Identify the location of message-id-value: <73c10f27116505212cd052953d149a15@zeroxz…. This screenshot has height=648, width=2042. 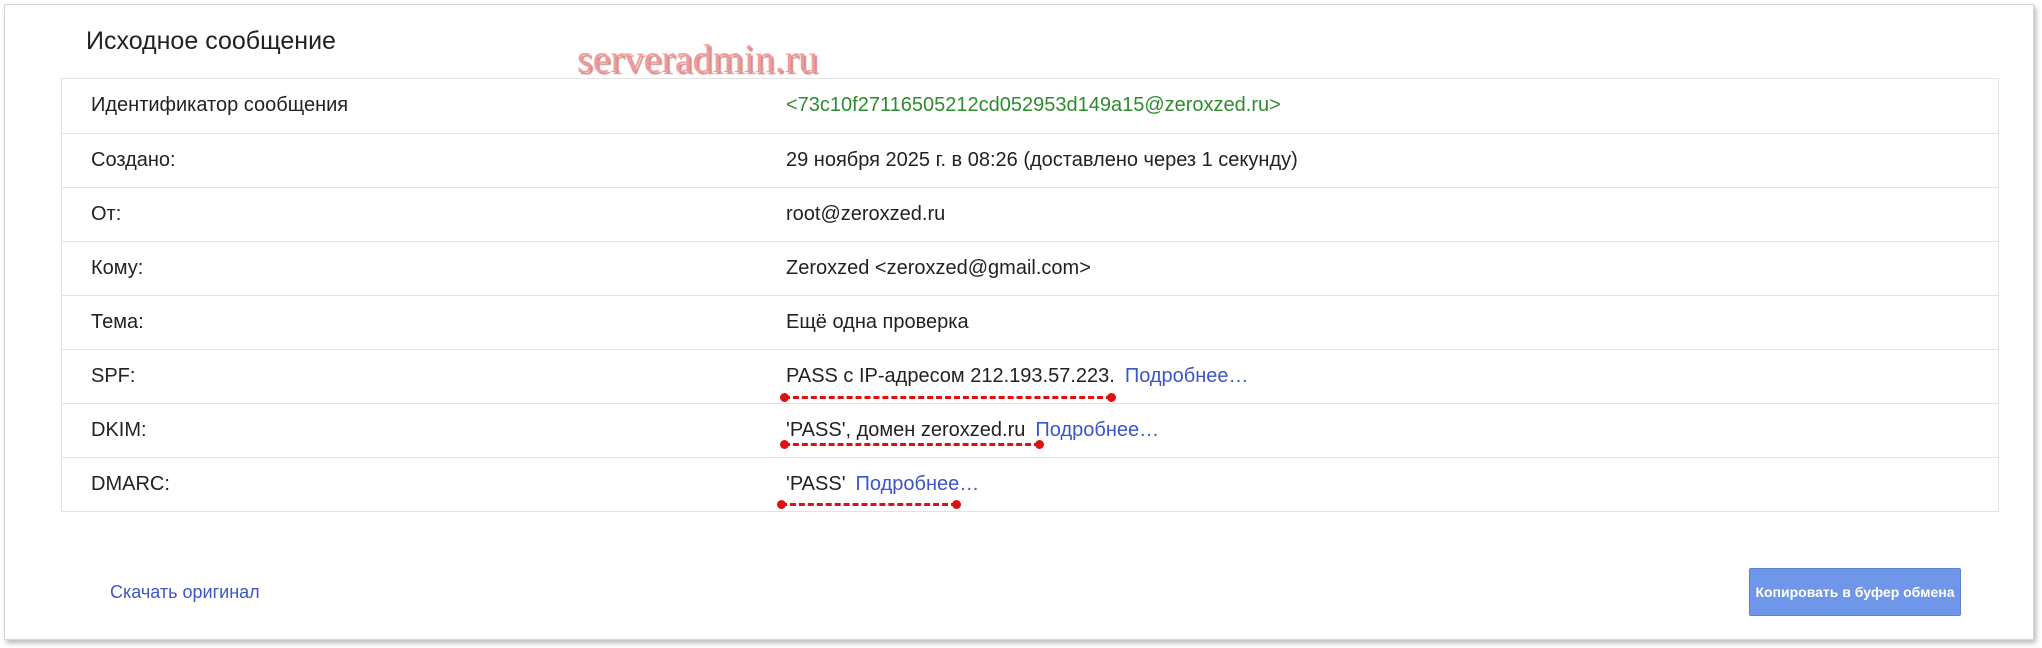
(1033, 105).